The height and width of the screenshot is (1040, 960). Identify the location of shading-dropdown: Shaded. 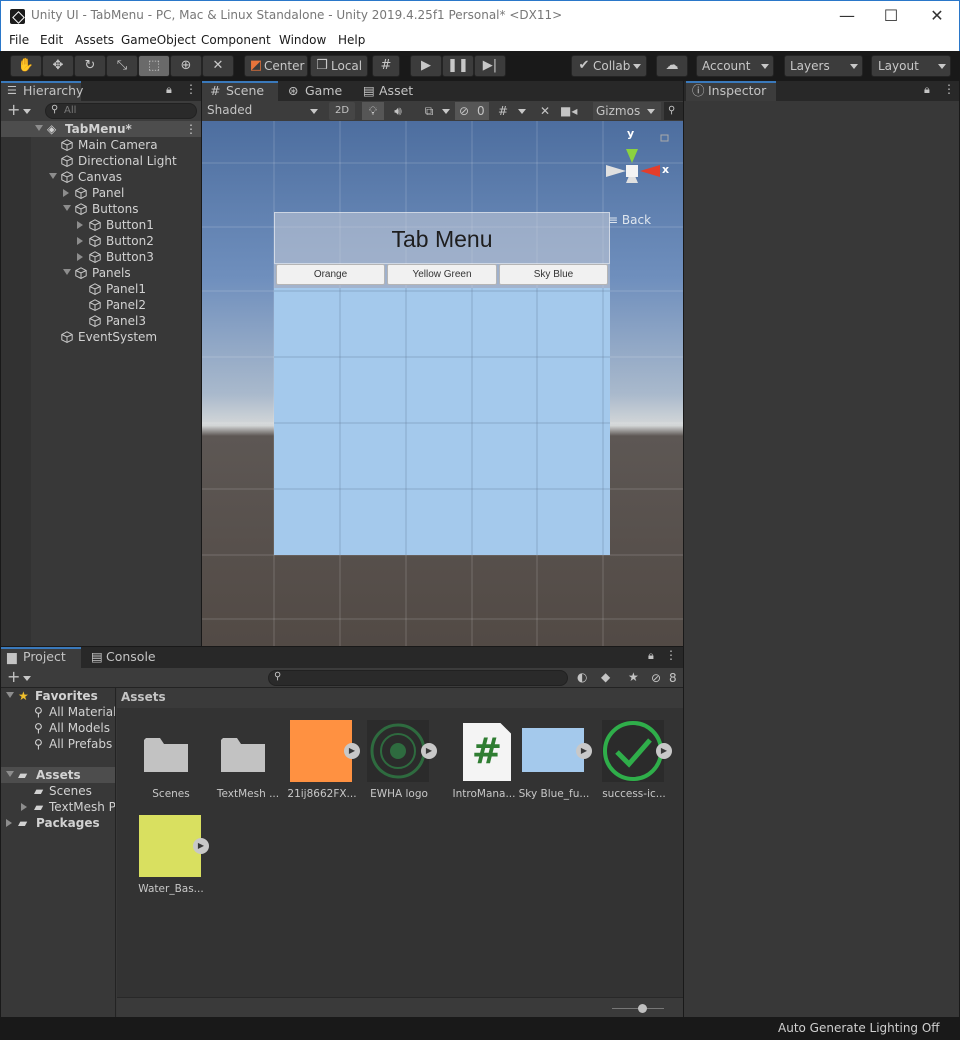
(263, 111).